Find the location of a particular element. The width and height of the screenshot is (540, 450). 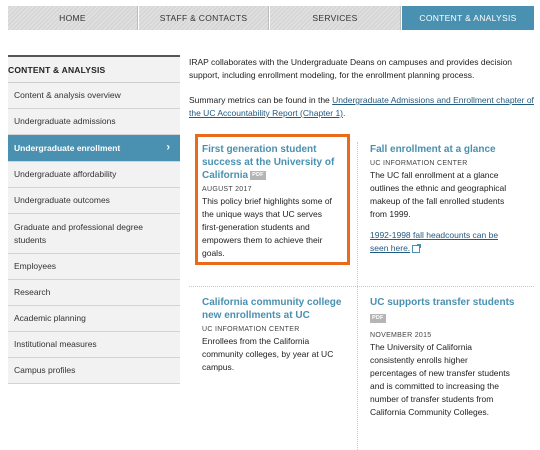

column-divider is located at coordinates (357, 296).